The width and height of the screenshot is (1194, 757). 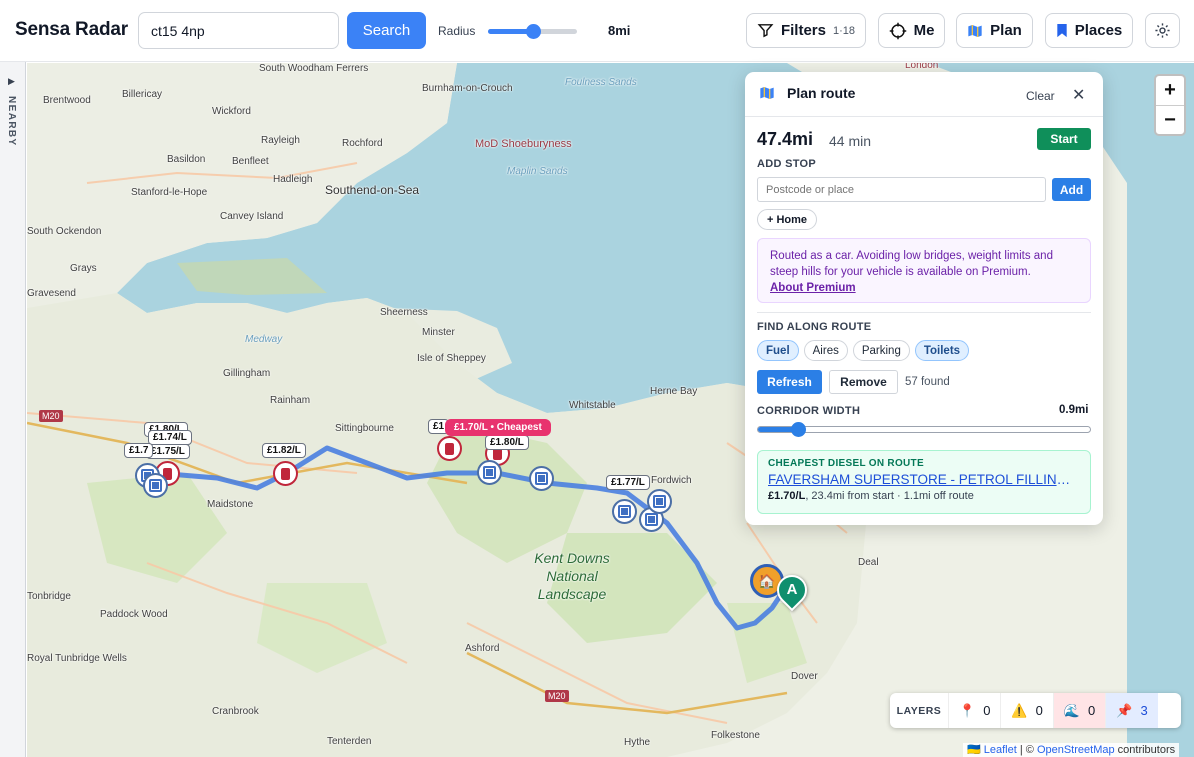 I want to click on chip-parking: Parking, so click(x=881, y=350).